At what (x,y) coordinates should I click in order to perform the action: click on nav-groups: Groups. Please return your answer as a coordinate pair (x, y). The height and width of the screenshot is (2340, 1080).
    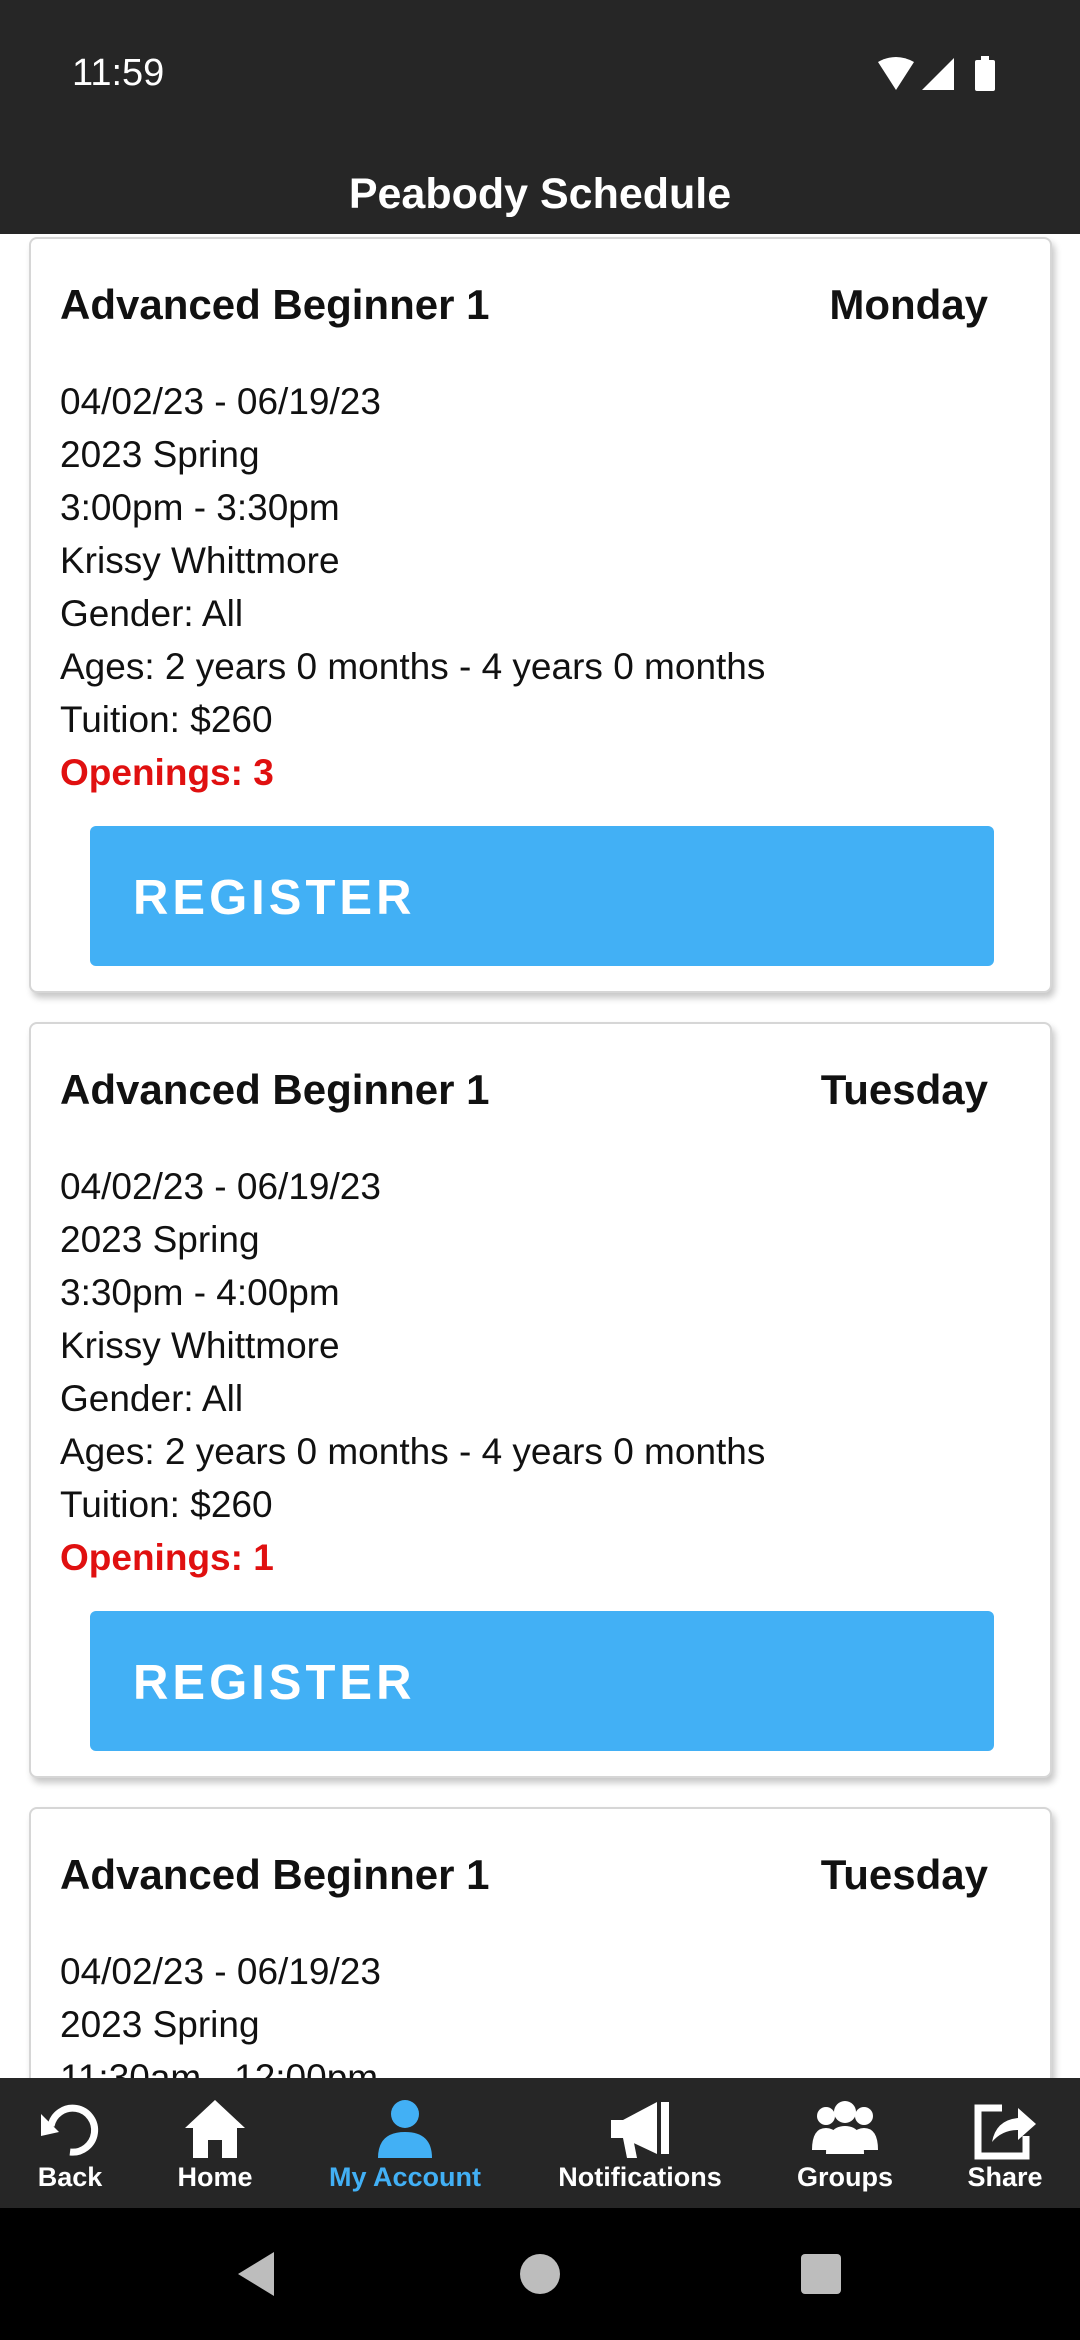
    Looking at the image, I should click on (845, 2143).